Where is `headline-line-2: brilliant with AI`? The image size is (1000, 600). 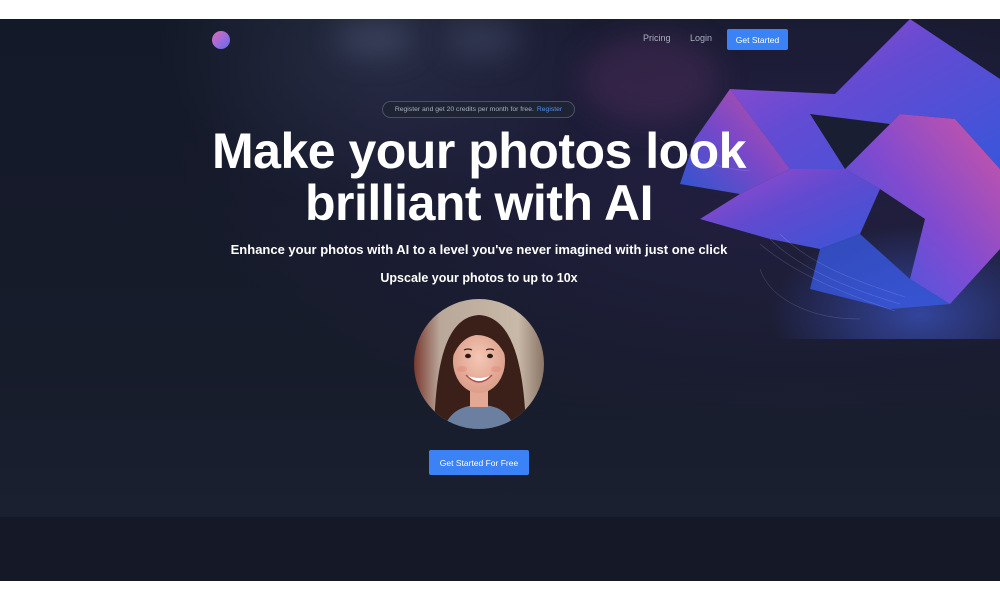
headline-line-2: brilliant with AI is located at coordinates (479, 203).